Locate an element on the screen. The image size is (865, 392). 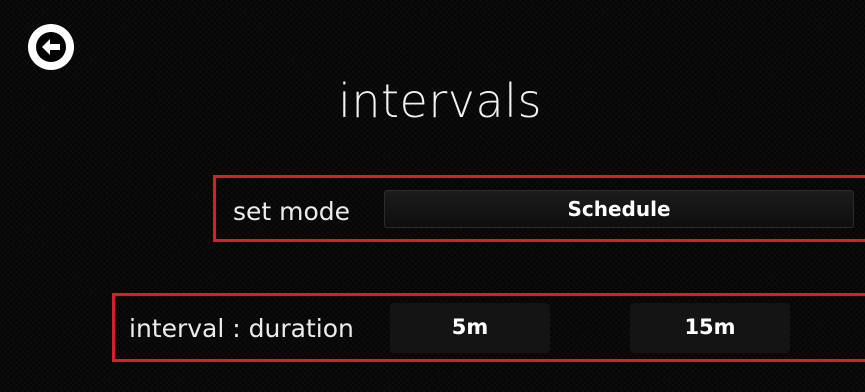
interval-value-button: 5m is located at coordinates (470, 328).